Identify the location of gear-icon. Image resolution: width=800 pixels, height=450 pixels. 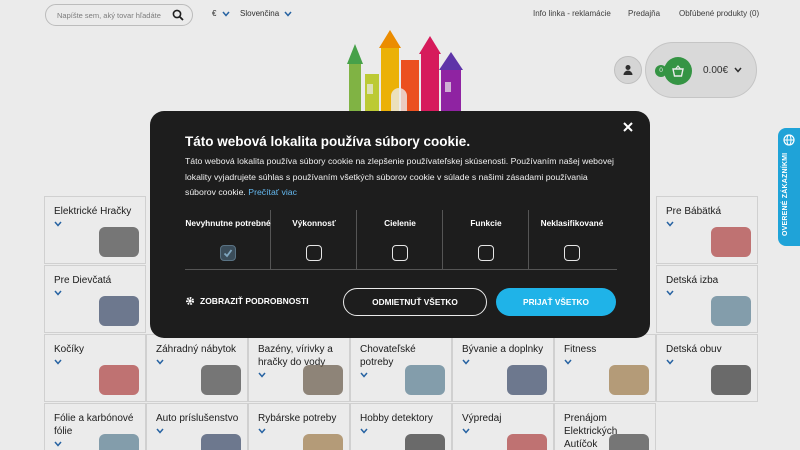
(190, 301).